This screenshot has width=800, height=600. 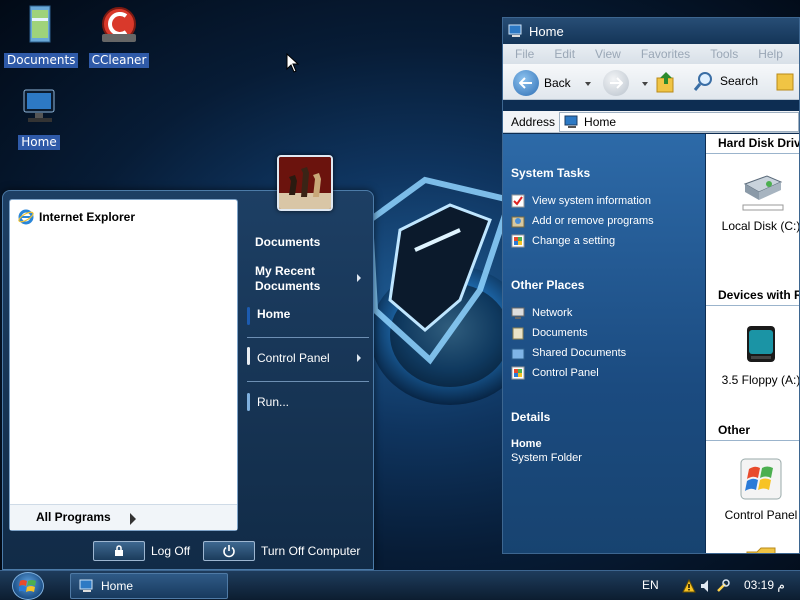 I want to click on documents-folder-icon, so click(x=40, y=24).